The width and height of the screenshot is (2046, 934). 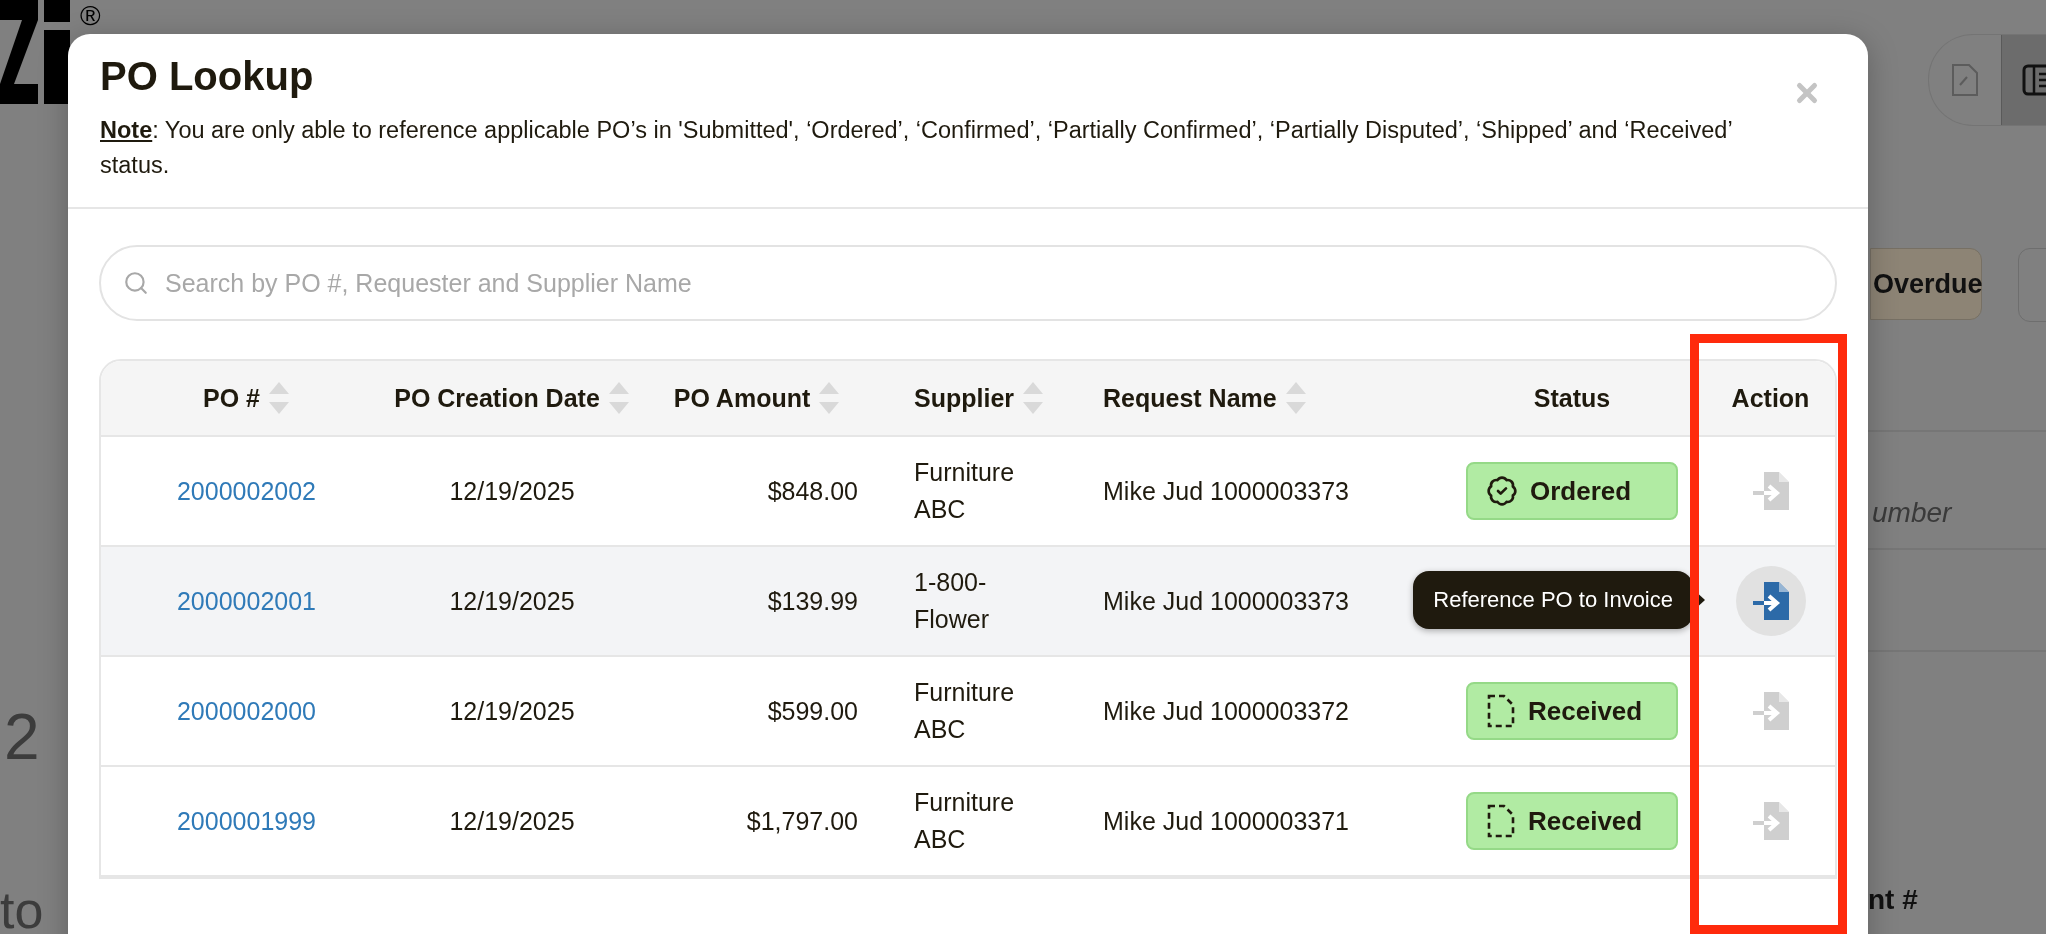 What do you see at coordinates (497, 398) in the screenshot?
I see `column-header: PO Creation Date` at bounding box center [497, 398].